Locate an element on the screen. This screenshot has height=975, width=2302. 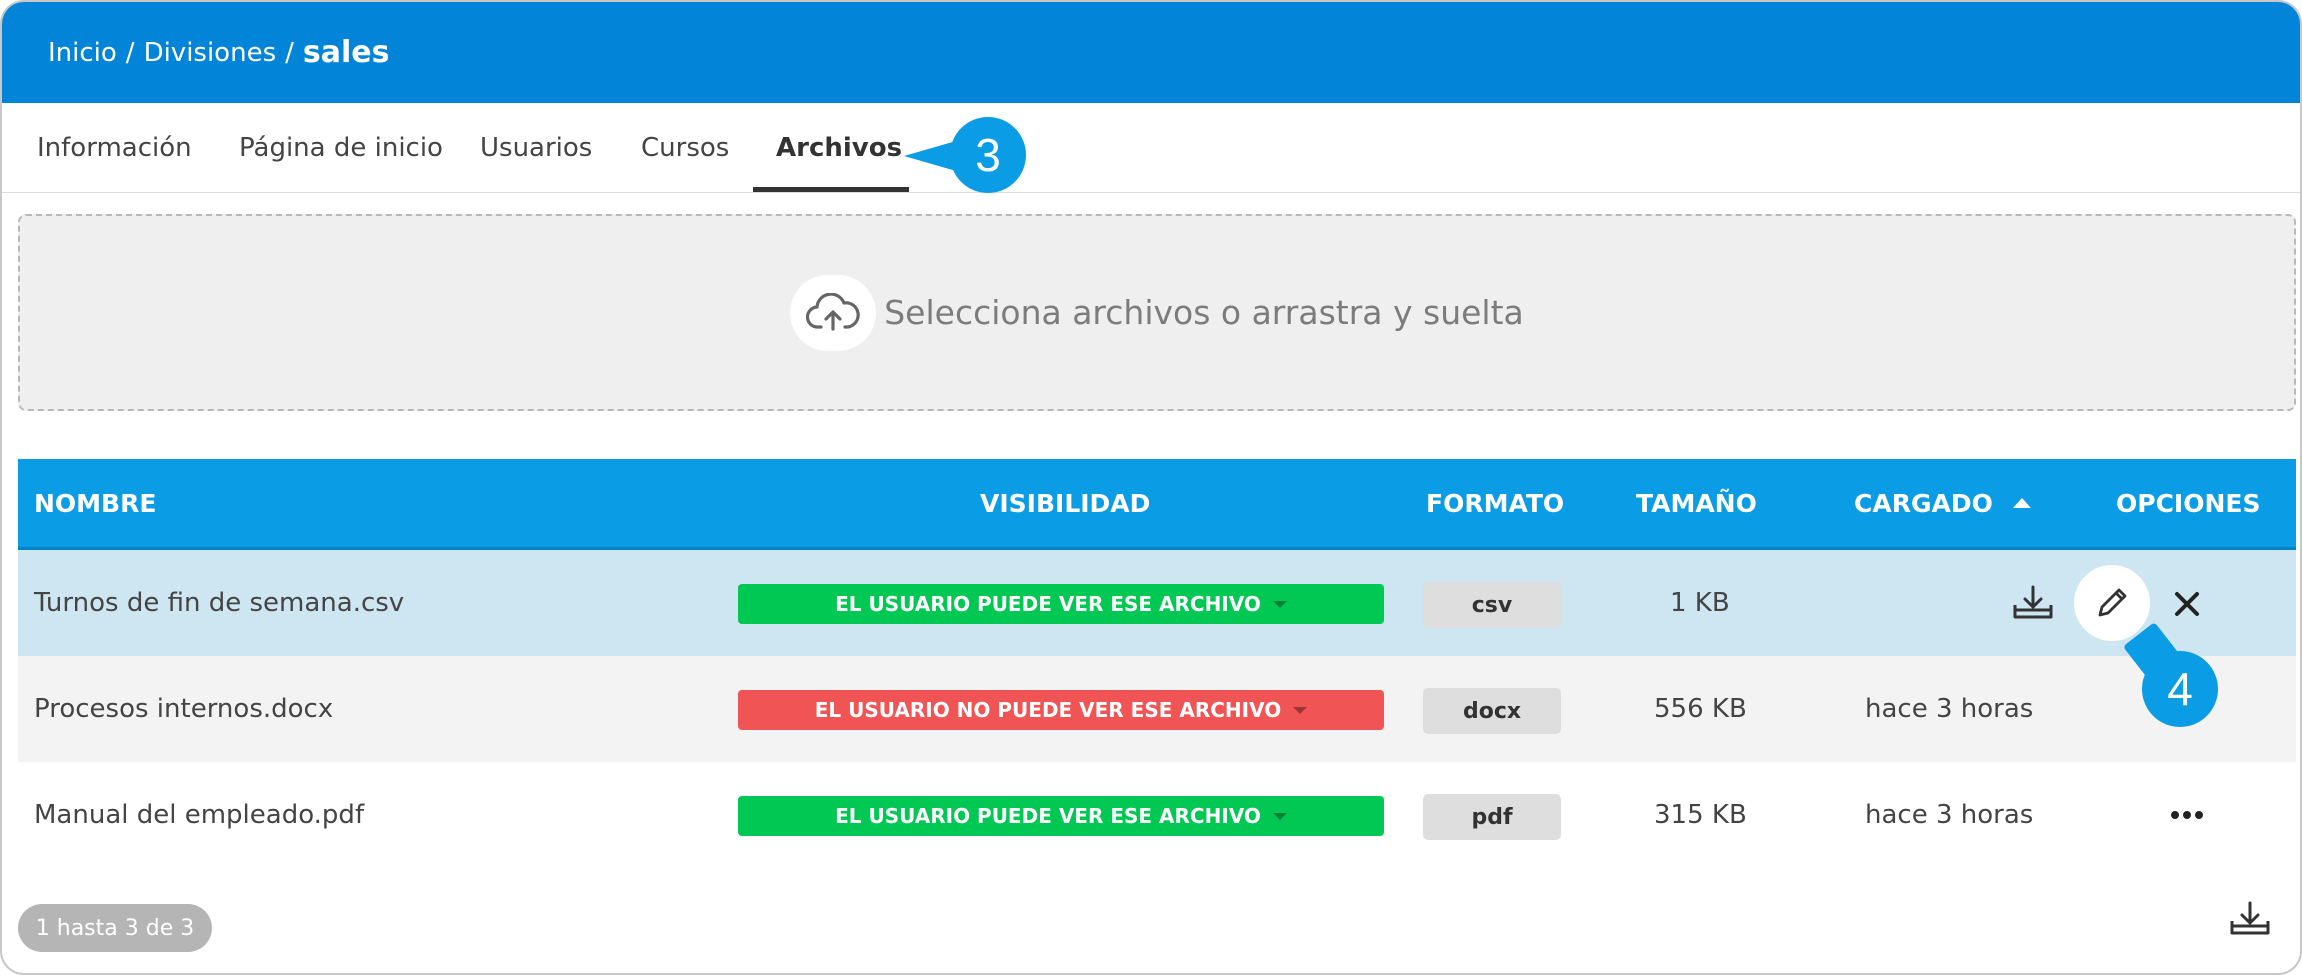
visibility-label: EL USUARIO NO PUEDE VER ESE ARCHIVO is located at coordinates (1048, 710).